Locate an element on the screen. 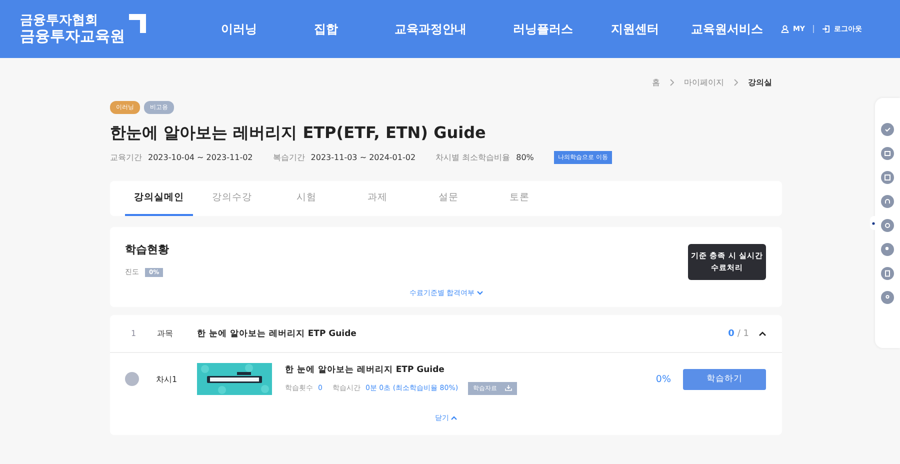 Image resolution: width=900 pixels, height=464 pixels. breadcrumb-link: 강의실 is located at coordinates (760, 82).